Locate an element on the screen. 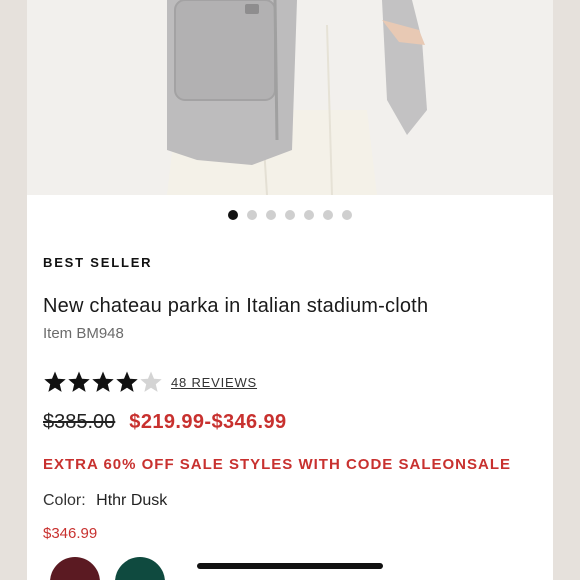 The height and width of the screenshot is (580, 580). carousel-indicators is located at coordinates (290, 217).